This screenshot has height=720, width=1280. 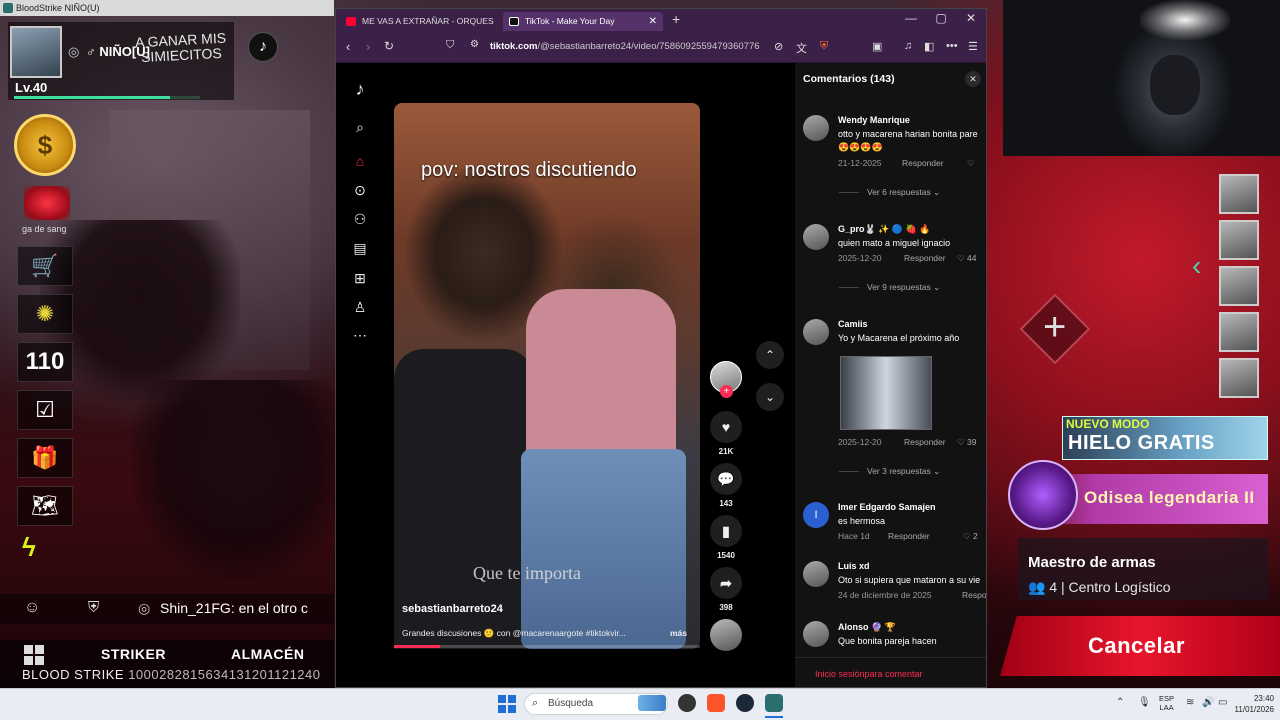 I want to click on emoji-icon: ☺, so click(x=32, y=608).